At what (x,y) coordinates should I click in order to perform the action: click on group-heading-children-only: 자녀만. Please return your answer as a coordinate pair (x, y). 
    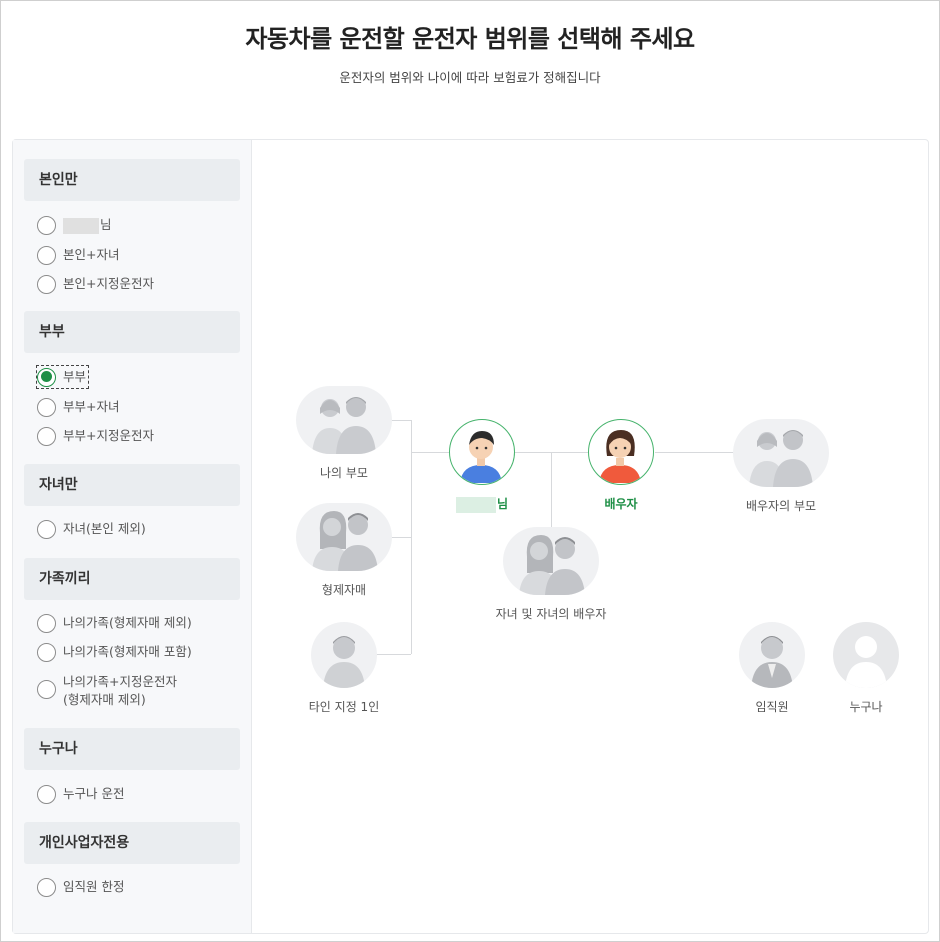
    Looking at the image, I should click on (132, 485).